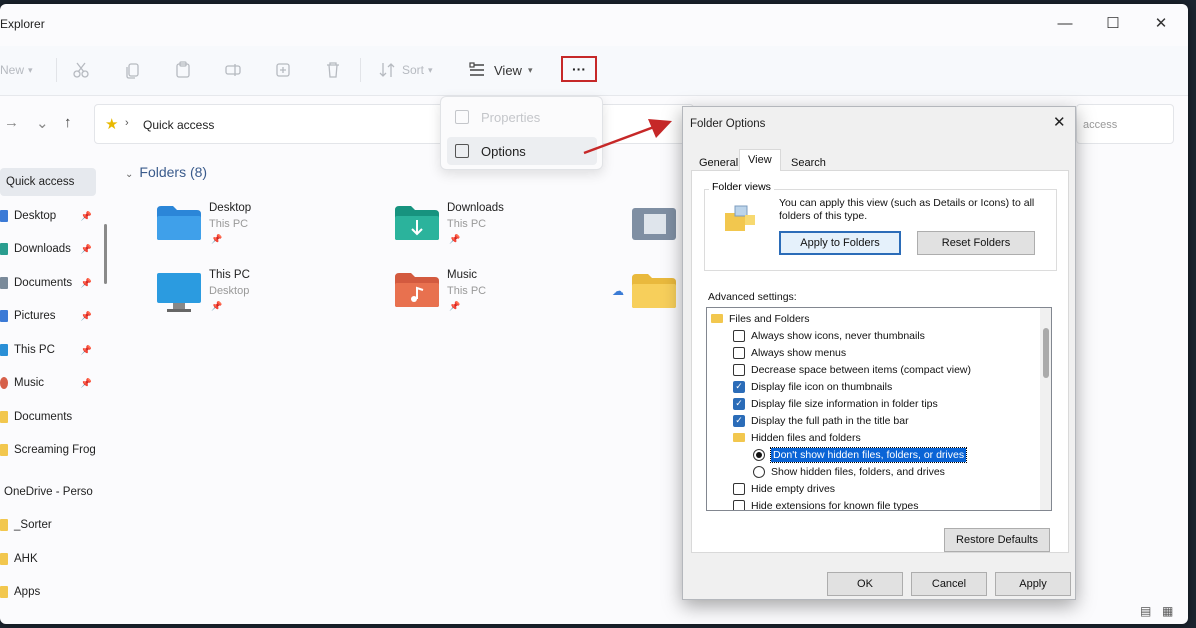  What do you see at coordinates (12, 70) in the screenshot?
I see `new-label: New` at bounding box center [12, 70].